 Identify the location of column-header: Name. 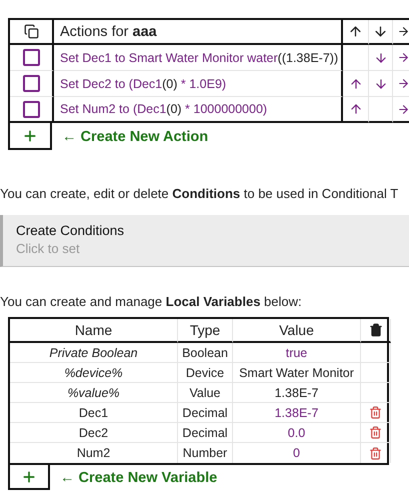
(93, 330).